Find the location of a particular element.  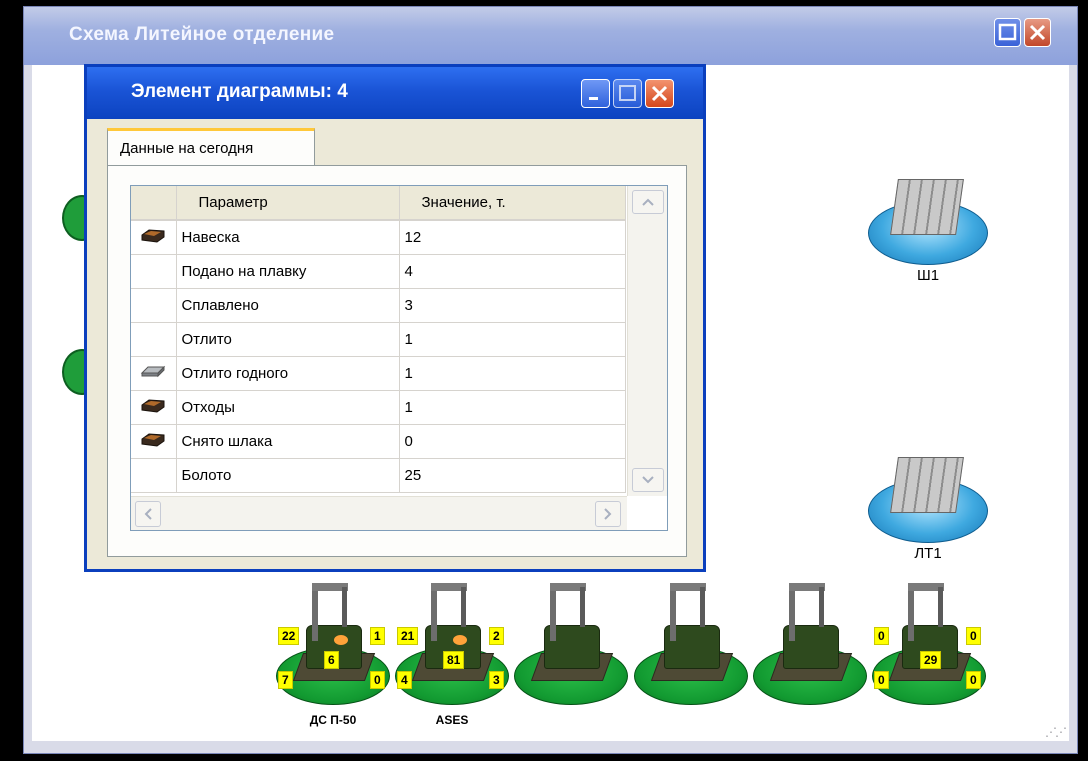

chevron-up-icon is located at coordinates (648, 202).